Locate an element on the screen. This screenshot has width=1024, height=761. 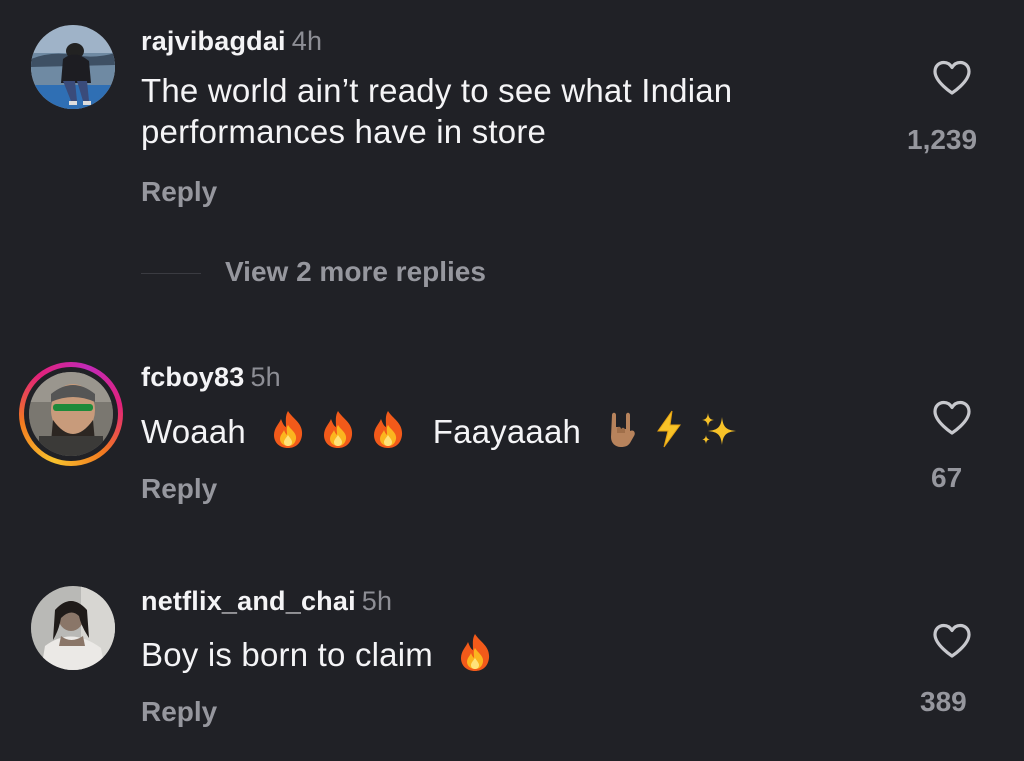
comment-meta: fcboy83 5h is located at coordinates (211, 377).